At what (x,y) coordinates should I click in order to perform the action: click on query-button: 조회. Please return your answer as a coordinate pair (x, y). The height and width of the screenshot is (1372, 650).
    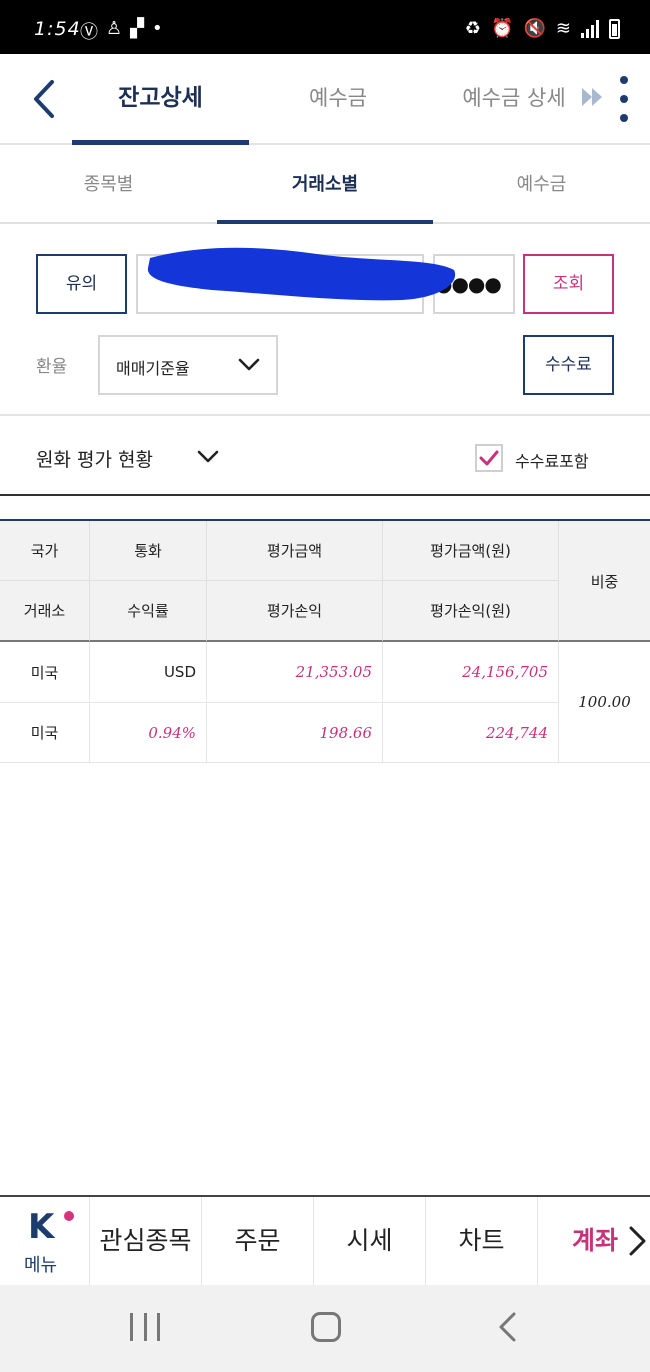
    Looking at the image, I should click on (568, 284).